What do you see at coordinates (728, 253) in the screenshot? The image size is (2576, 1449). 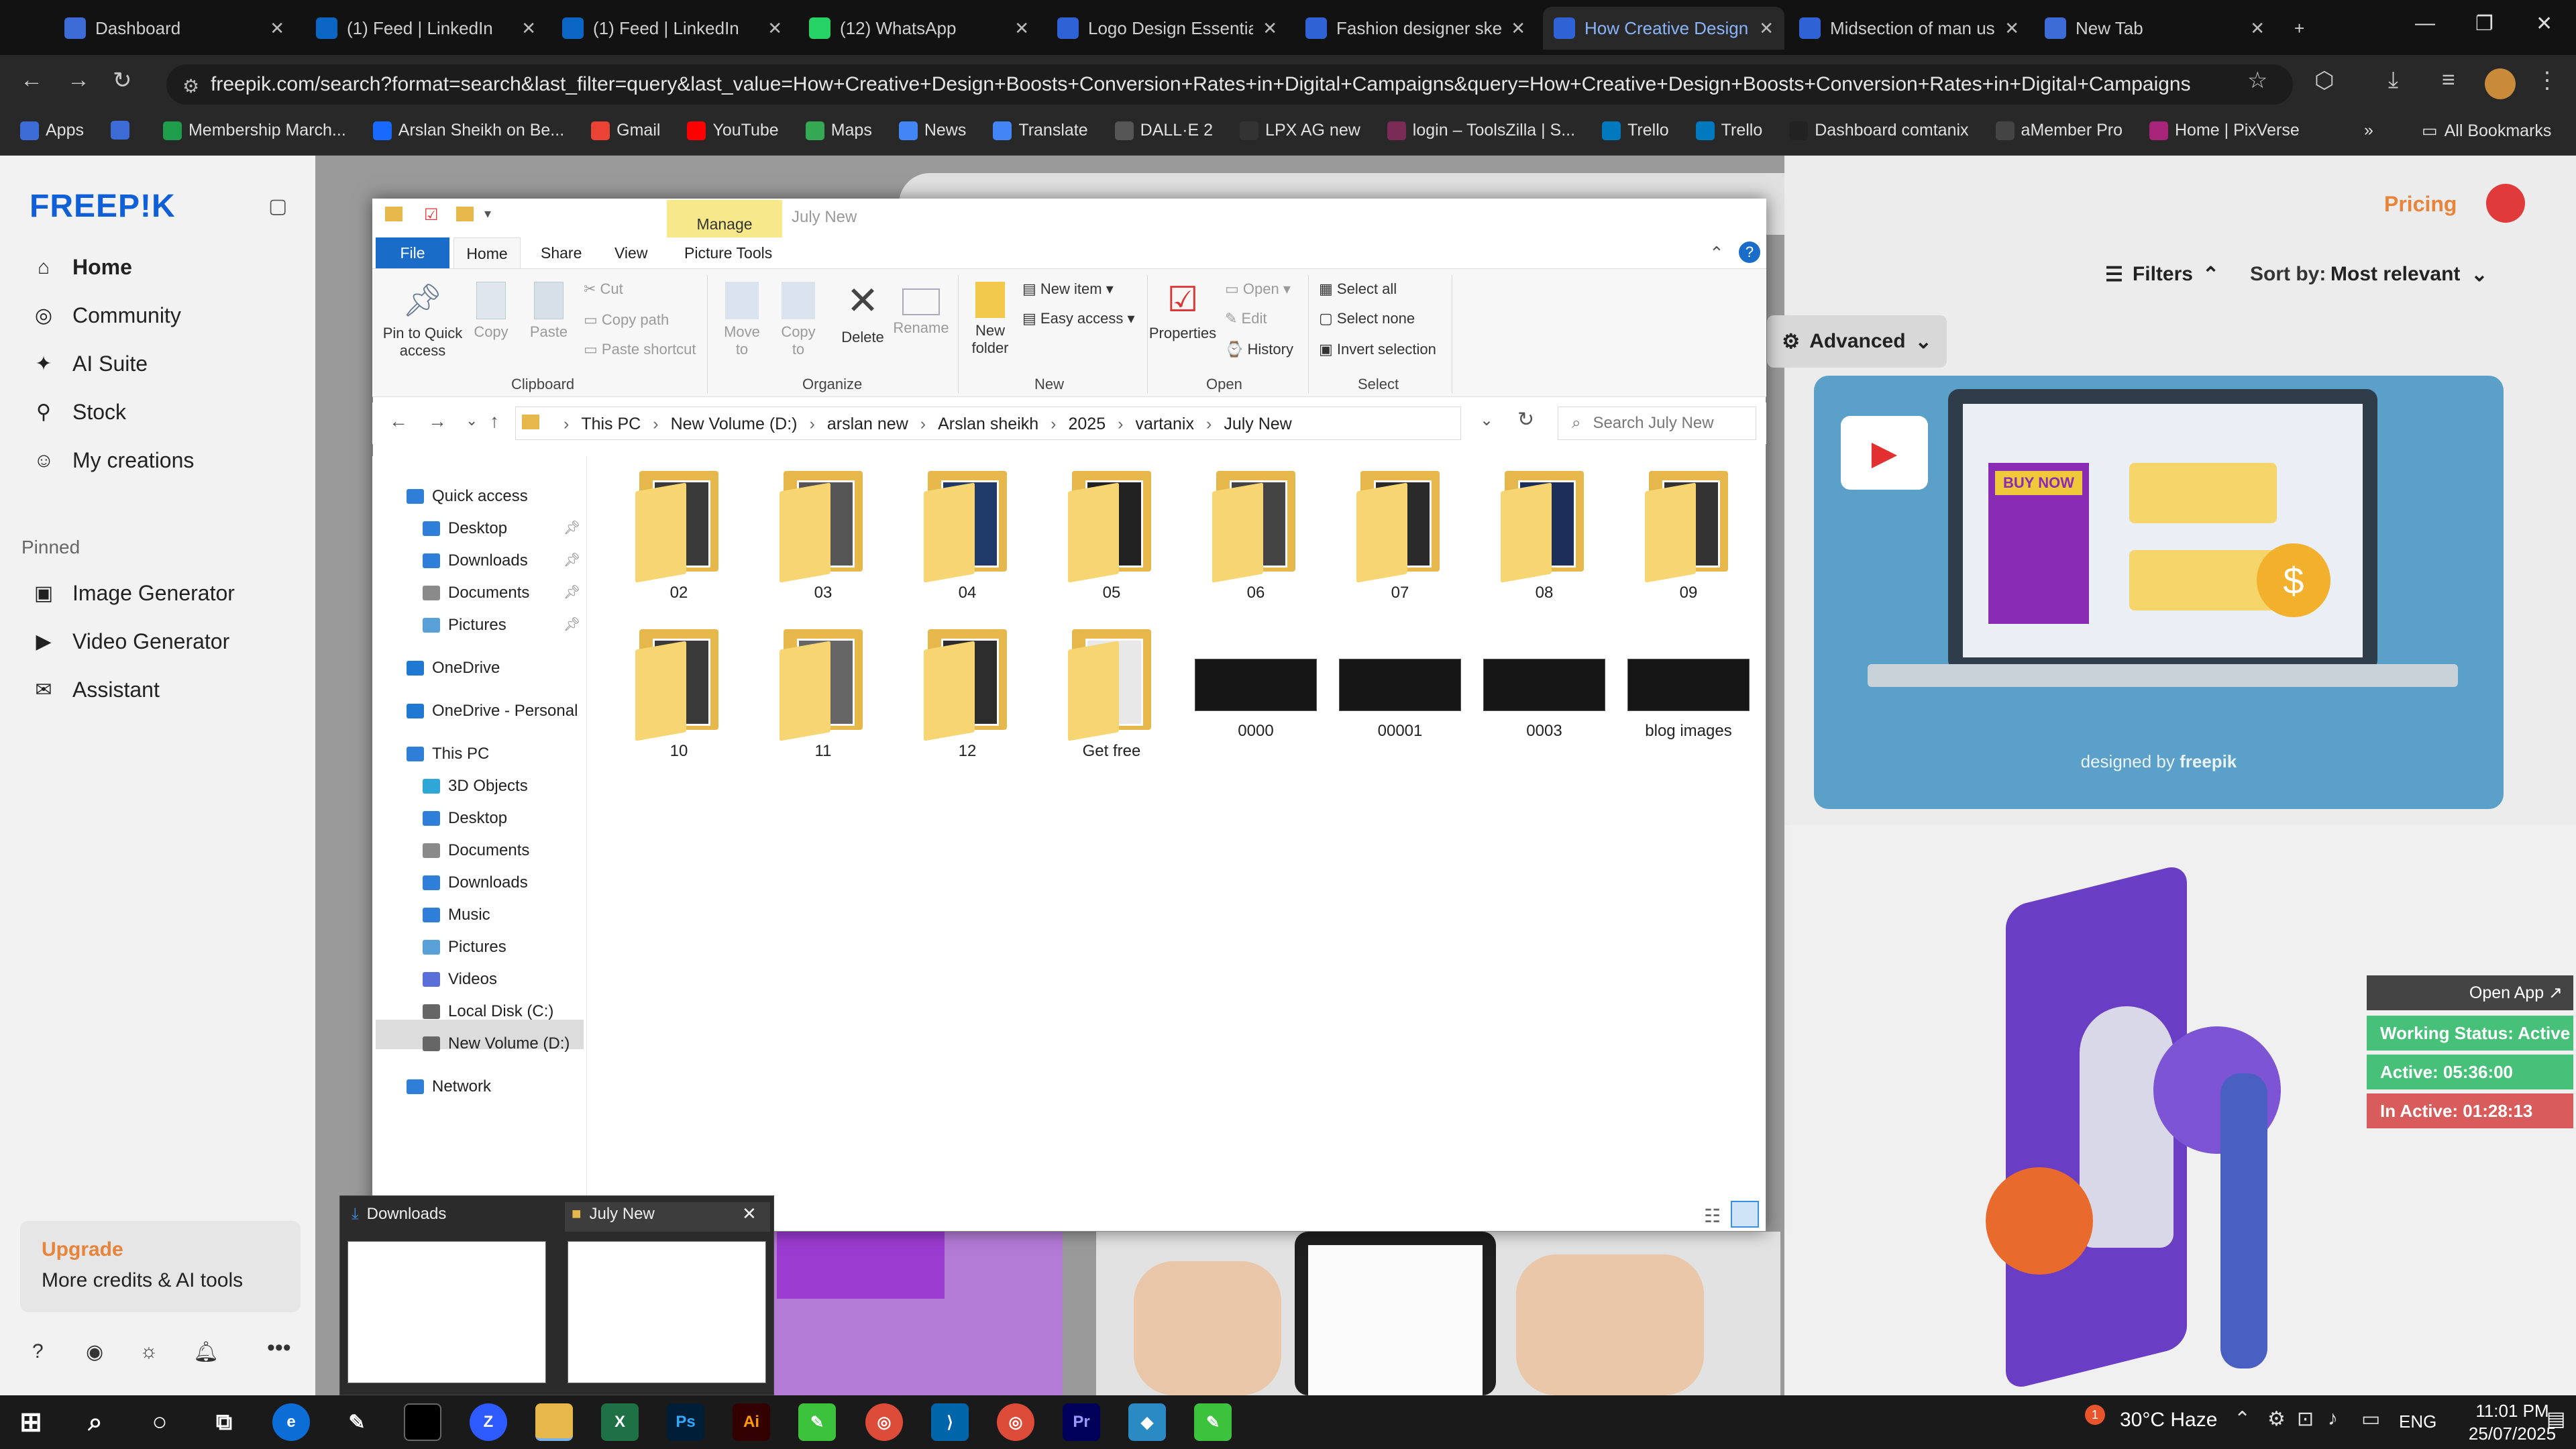 I see `tab-picture-tools: Picture Tools` at bounding box center [728, 253].